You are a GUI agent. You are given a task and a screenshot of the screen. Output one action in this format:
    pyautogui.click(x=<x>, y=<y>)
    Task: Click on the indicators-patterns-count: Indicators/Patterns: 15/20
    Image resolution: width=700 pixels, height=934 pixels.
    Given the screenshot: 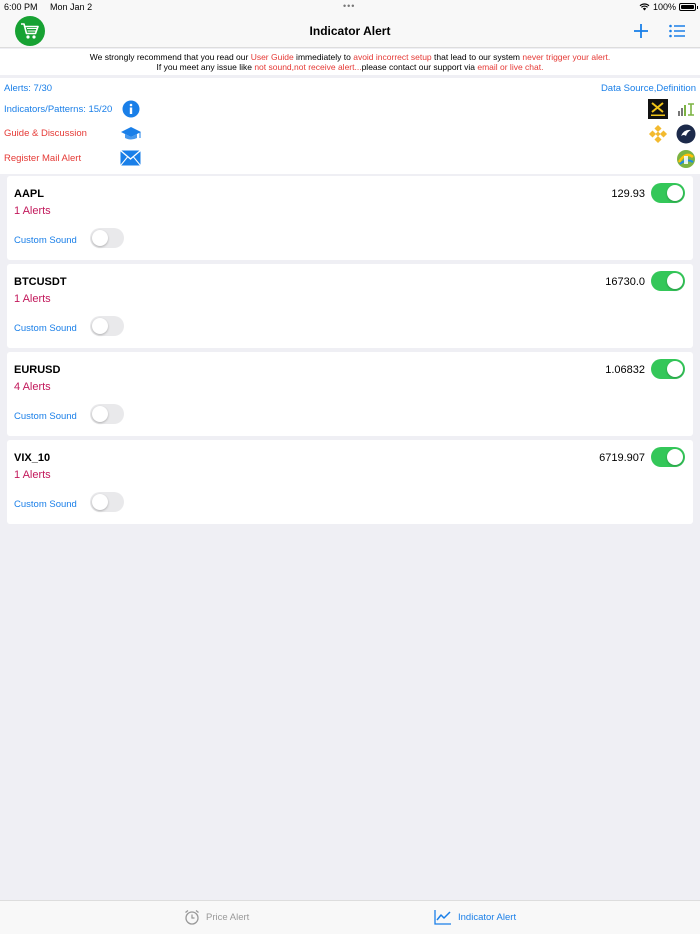 What is the action you would take?
    pyautogui.click(x=58, y=109)
    